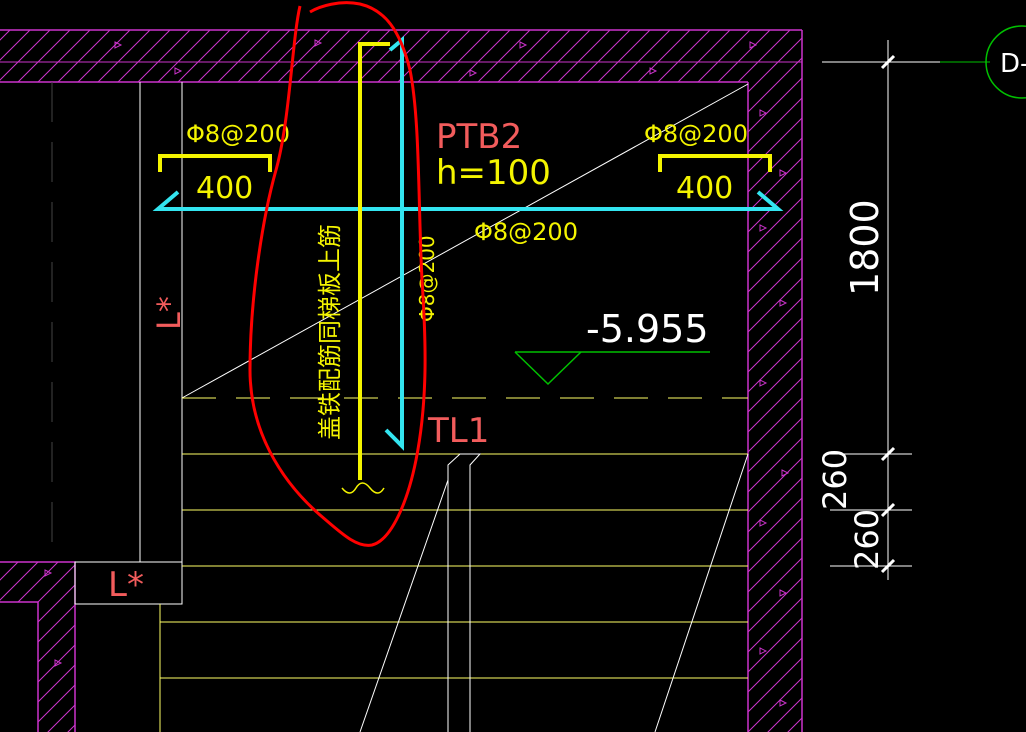 This screenshot has width=1026, height=732. What do you see at coordinates (696, 134) in the screenshot?
I see `top-bar-right-label: Φ8@200` at bounding box center [696, 134].